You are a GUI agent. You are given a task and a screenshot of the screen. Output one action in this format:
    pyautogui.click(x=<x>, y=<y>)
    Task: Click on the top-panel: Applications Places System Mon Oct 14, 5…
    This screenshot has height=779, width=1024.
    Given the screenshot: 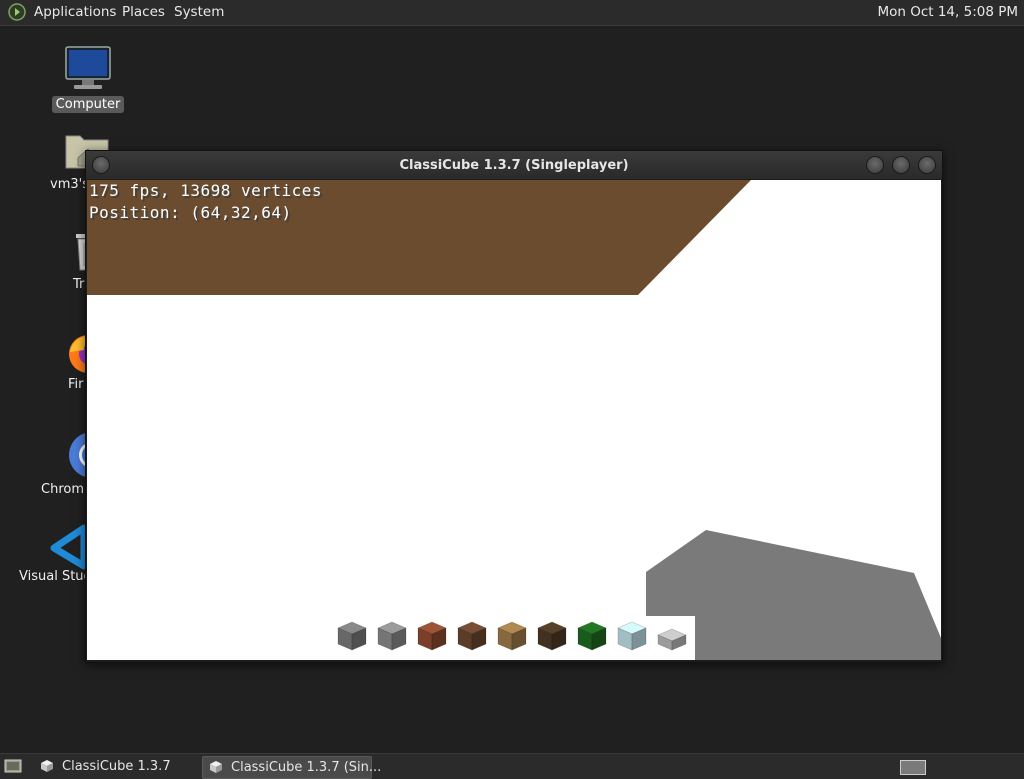 What is the action you would take?
    pyautogui.click(x=512, y=13)
    